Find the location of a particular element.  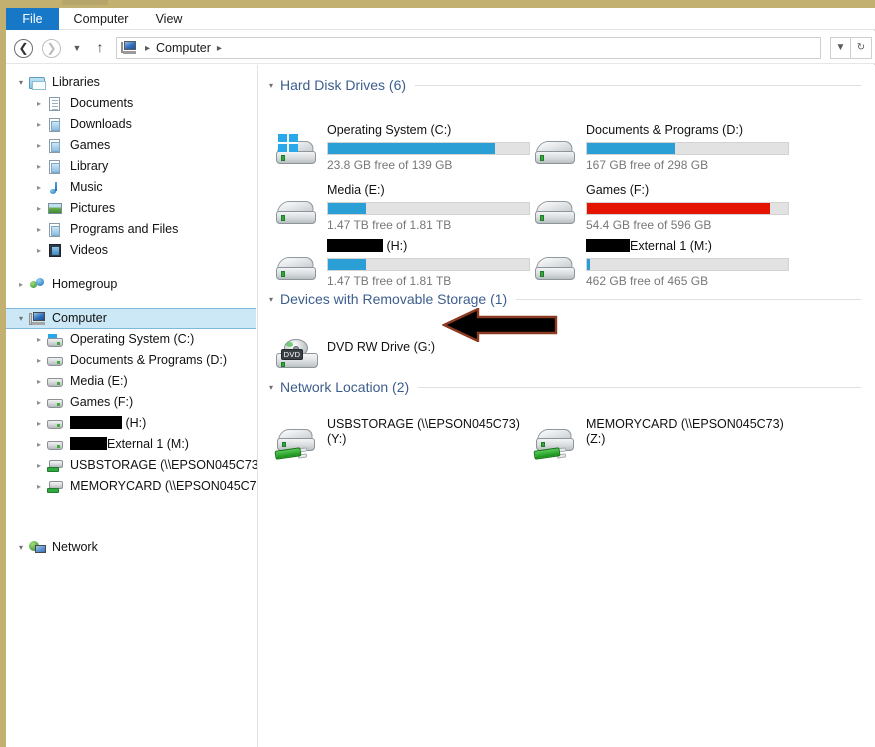

sidebar-item-videos: ▸ Videos is located at coordinates (131, 250).